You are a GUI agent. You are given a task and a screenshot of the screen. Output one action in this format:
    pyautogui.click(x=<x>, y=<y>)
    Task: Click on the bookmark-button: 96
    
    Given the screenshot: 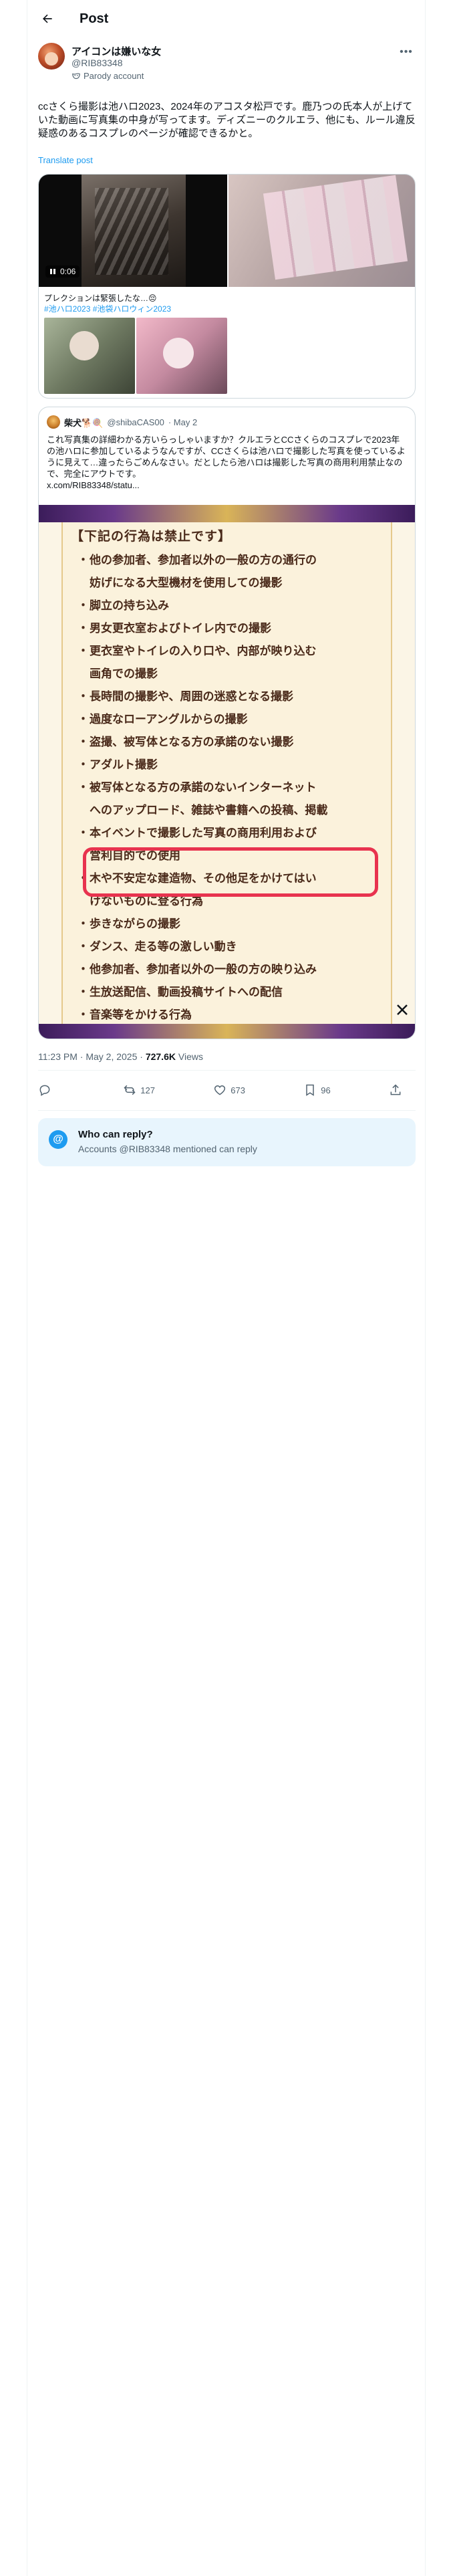 What is the action you would take?
    pyautogui.click(x=317, y=1090)
    